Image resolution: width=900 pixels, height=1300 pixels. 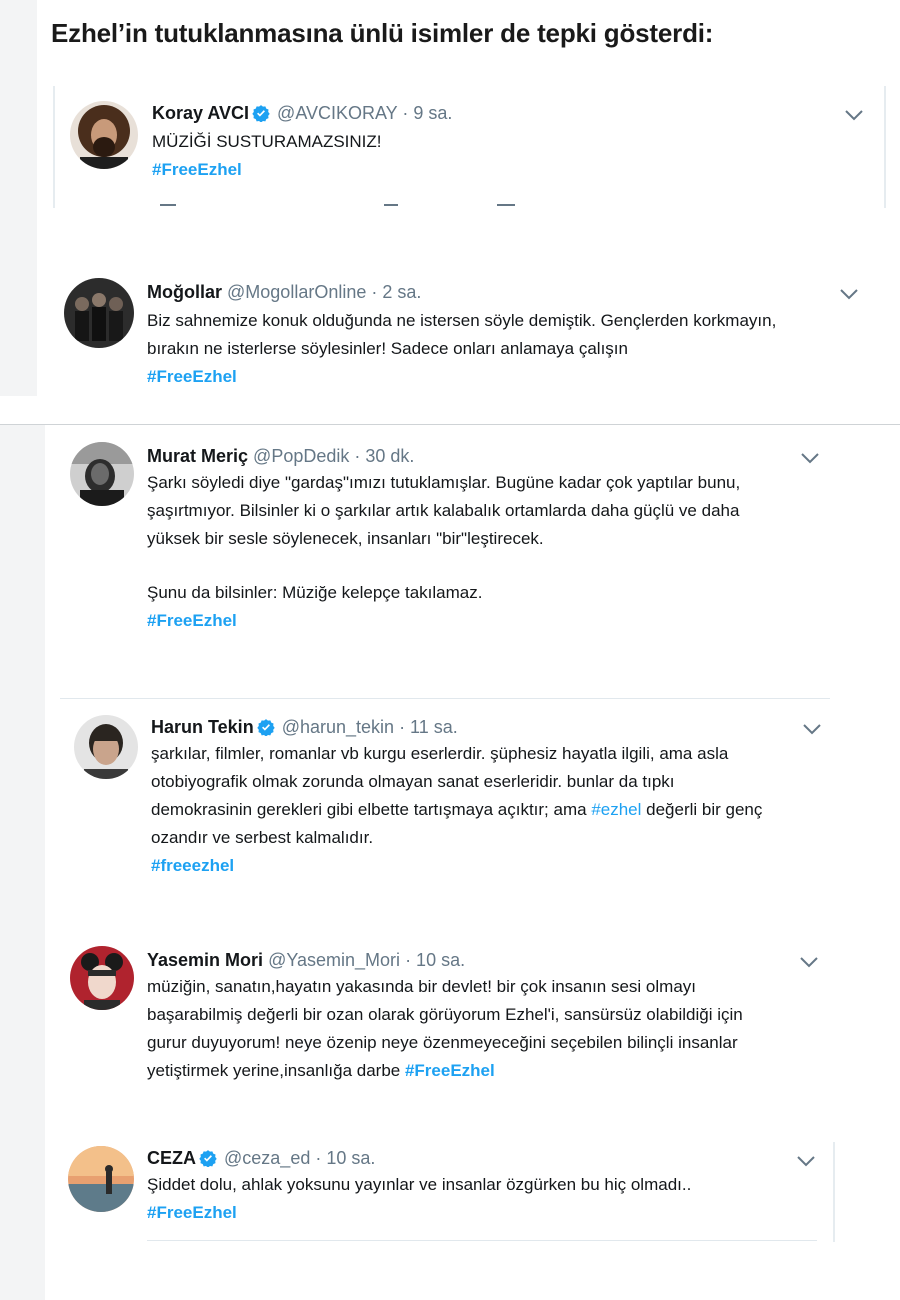 I want to click on author-handle: @MogollarOnline, so click(x=296, y=292).